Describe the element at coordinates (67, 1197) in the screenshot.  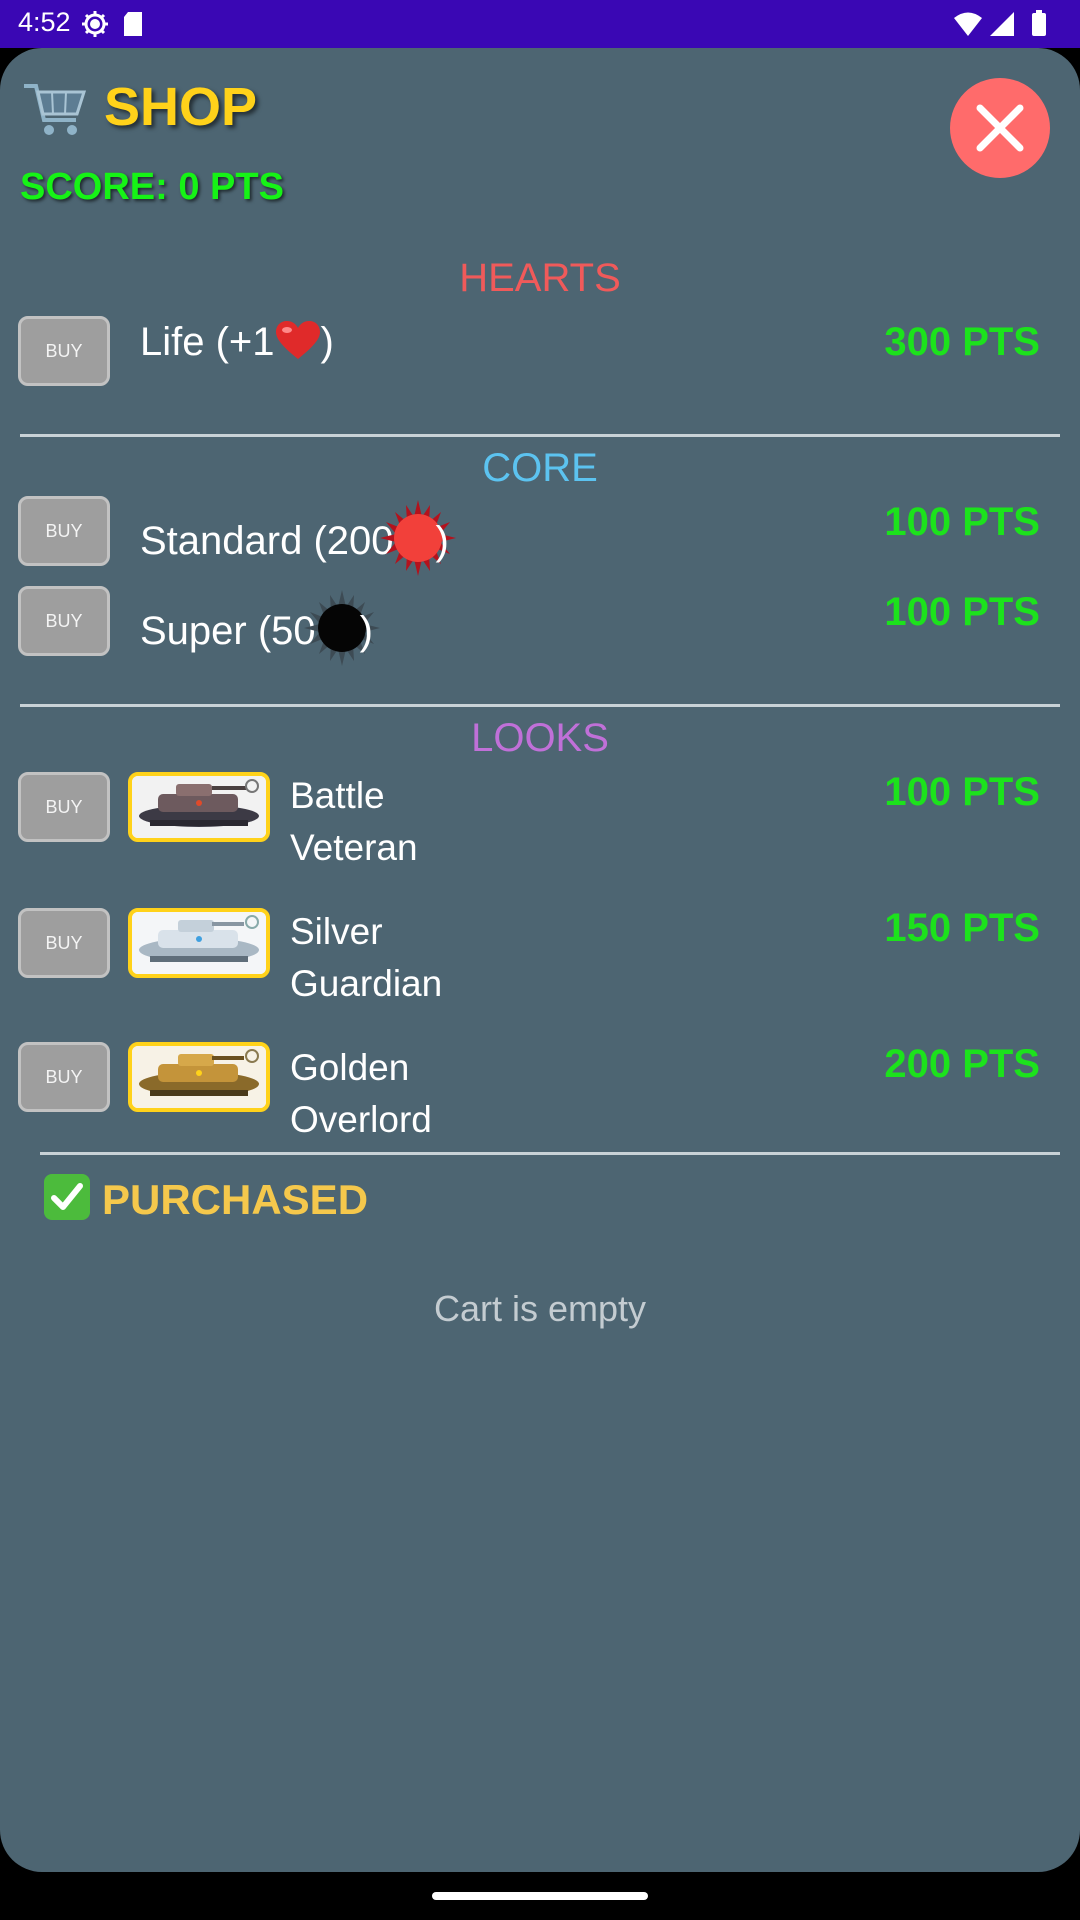
I see `check-icon` at that location.